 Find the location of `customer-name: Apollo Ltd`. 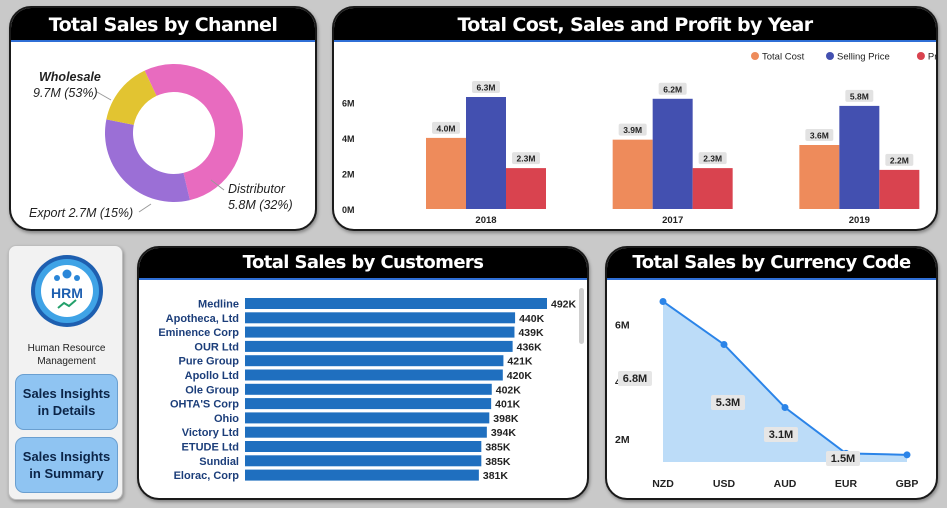

customer-name: Apollo Ltd is located at coordinates (212, 376).